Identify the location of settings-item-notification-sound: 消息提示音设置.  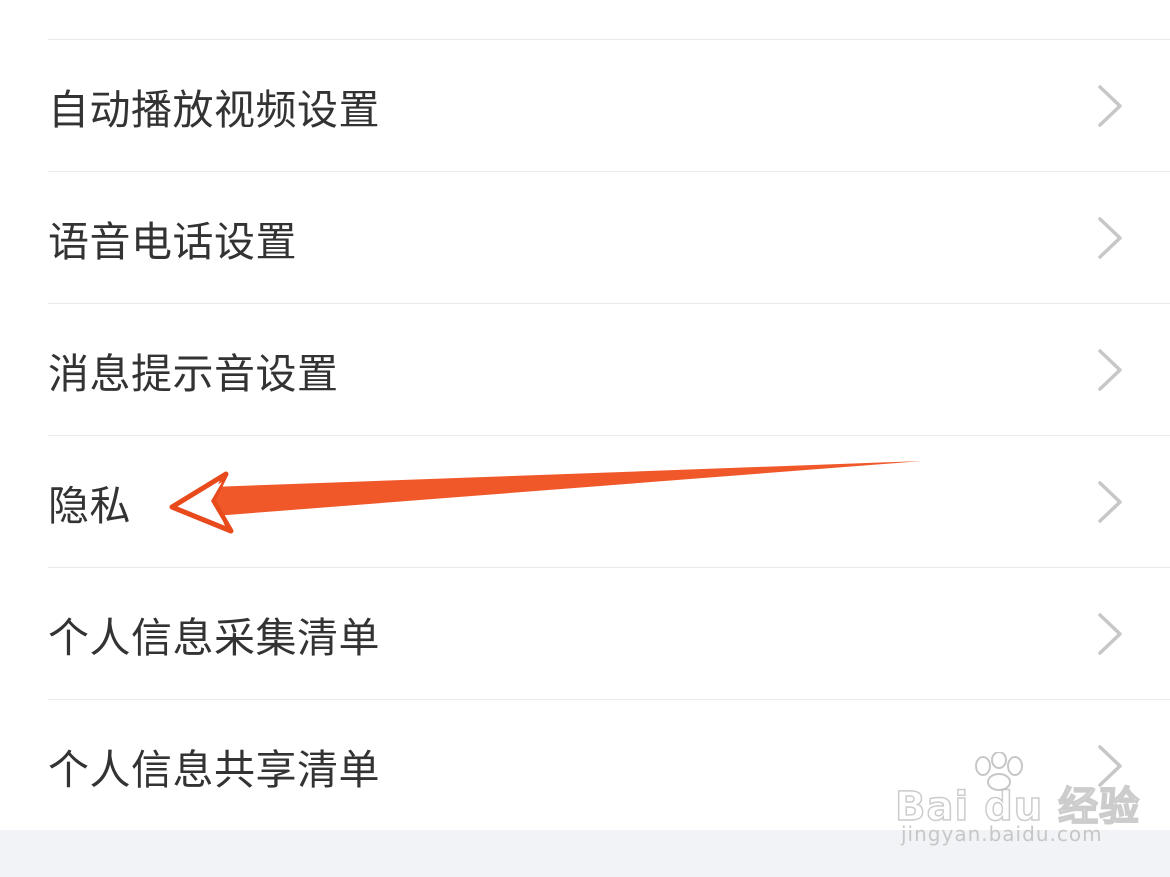
(609, 369).